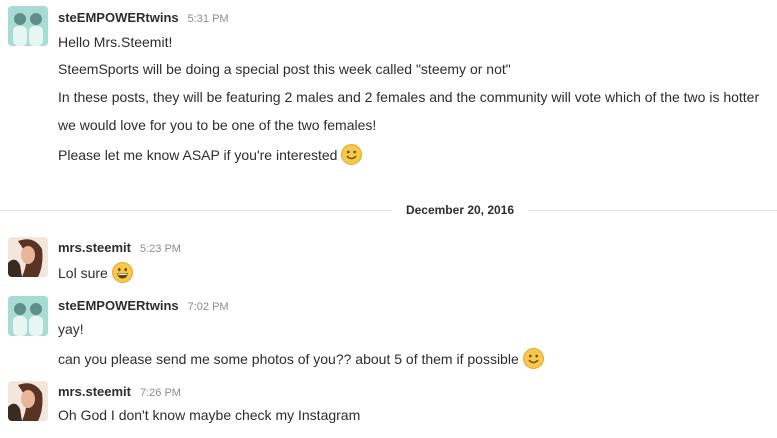  I want to click on message-text-content: Lol sure, so click(83, 273).